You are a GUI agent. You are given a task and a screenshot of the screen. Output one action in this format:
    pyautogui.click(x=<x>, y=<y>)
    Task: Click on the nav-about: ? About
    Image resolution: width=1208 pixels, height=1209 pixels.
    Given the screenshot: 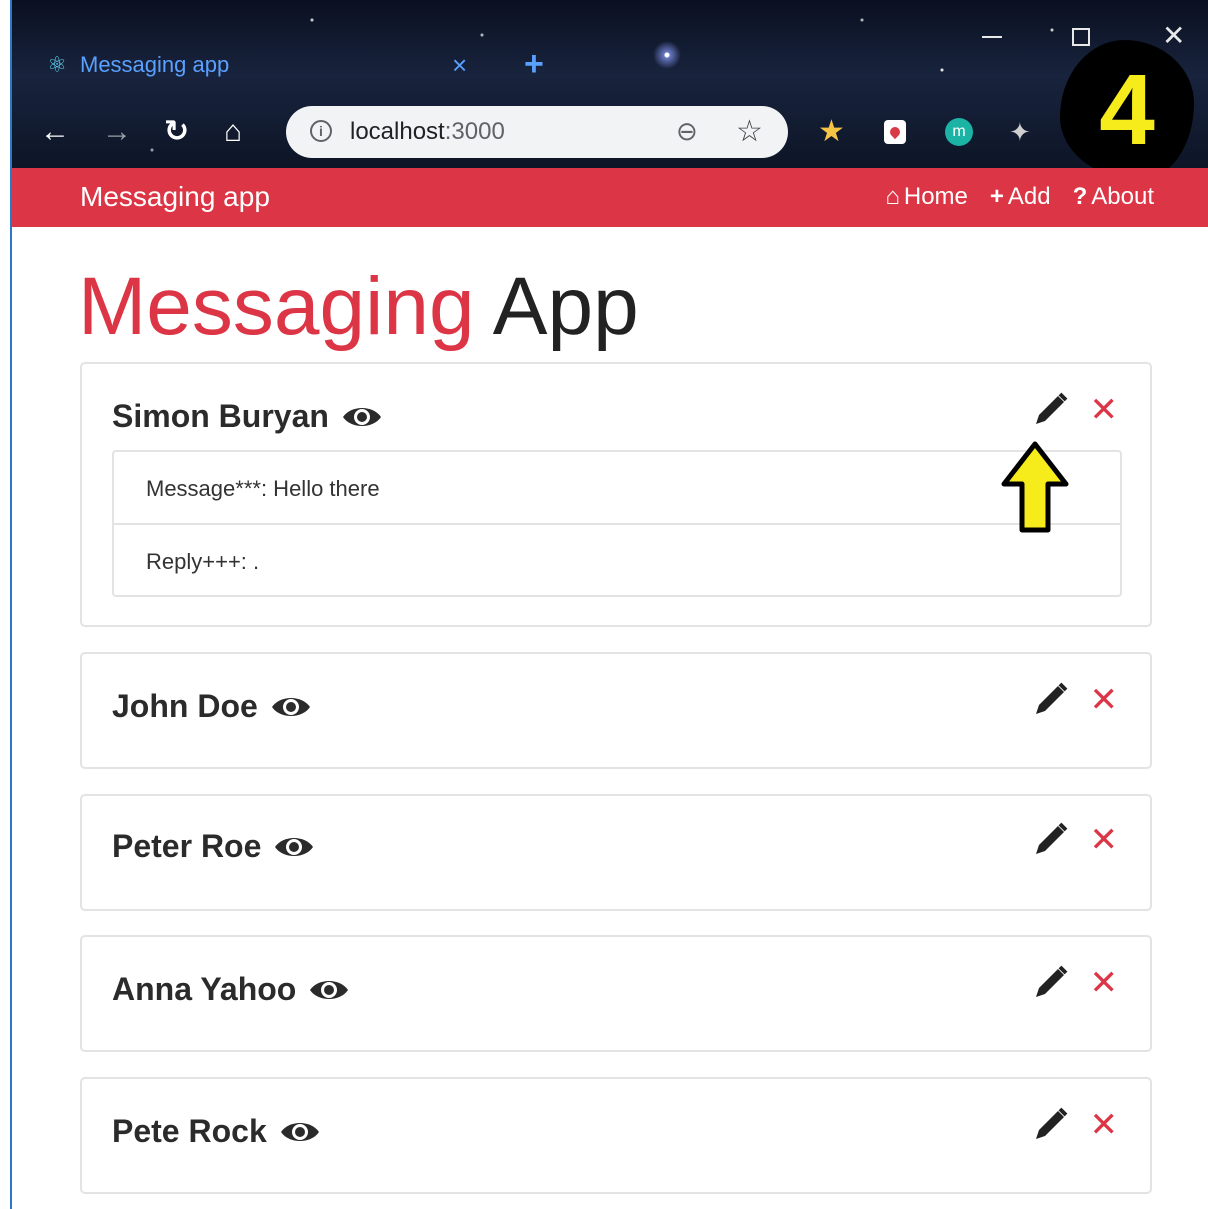 What is the action you would take?
    pyautogui.click(x=1113, y=197)
    